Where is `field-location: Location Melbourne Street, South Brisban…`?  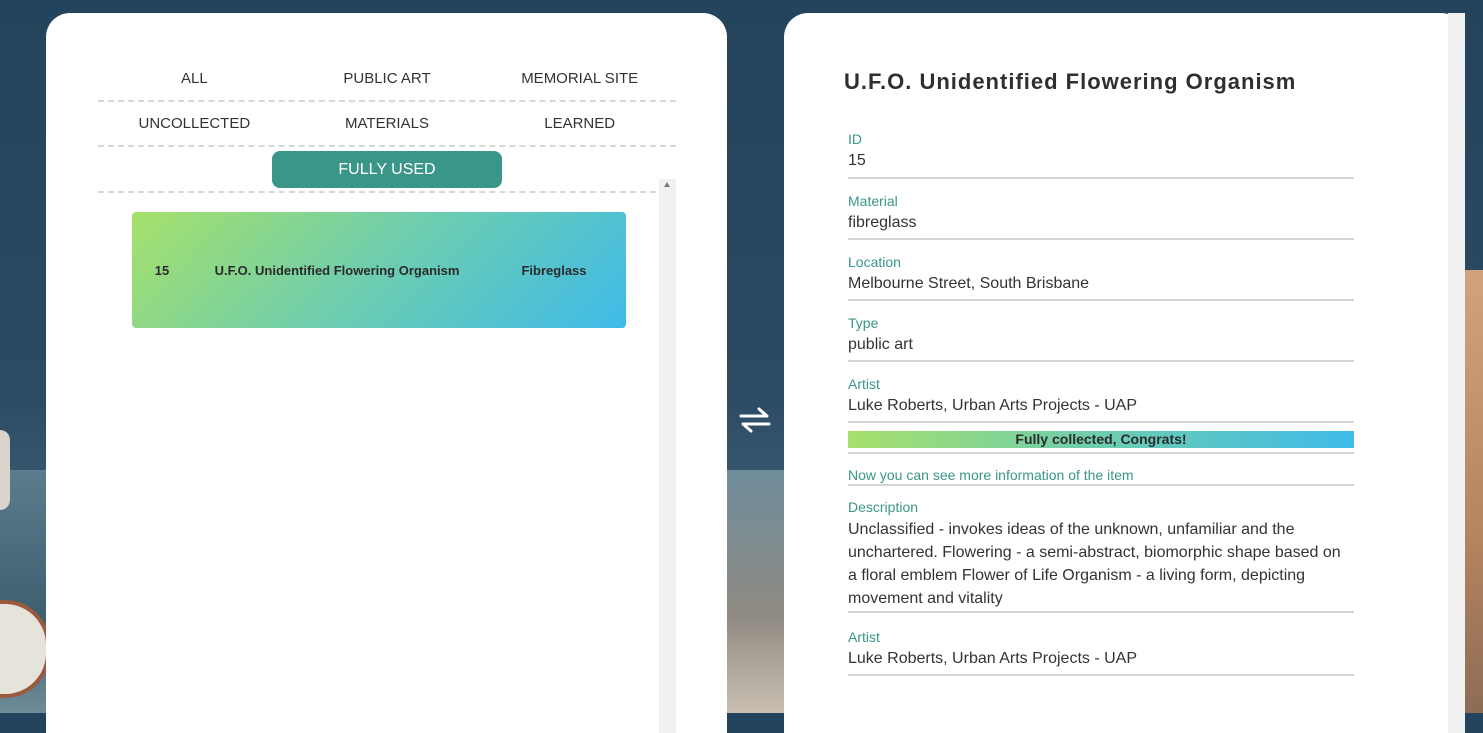 field-location: Location Melbourne Street, South Brisban… is located at coordinates (1101, 277).